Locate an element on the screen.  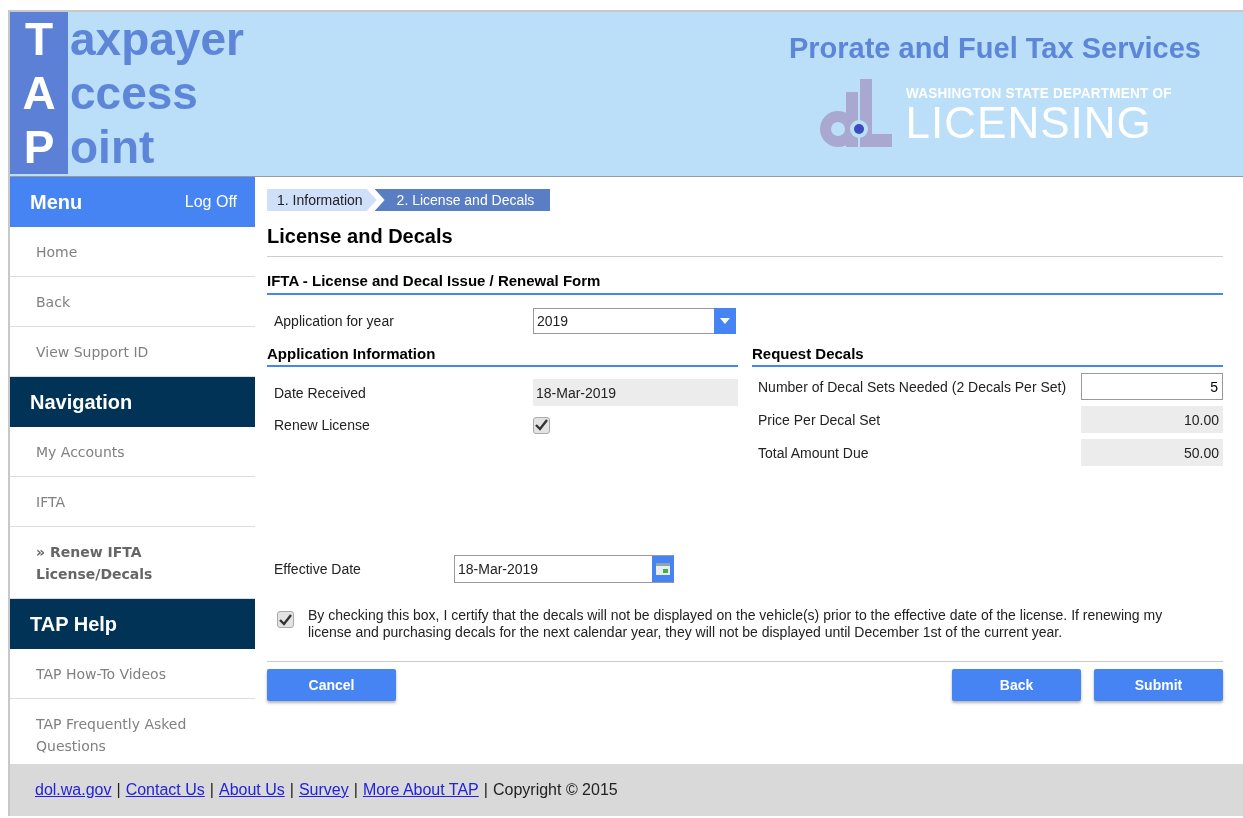
log-off-link: Log Off is located at coordinates (210, 202).